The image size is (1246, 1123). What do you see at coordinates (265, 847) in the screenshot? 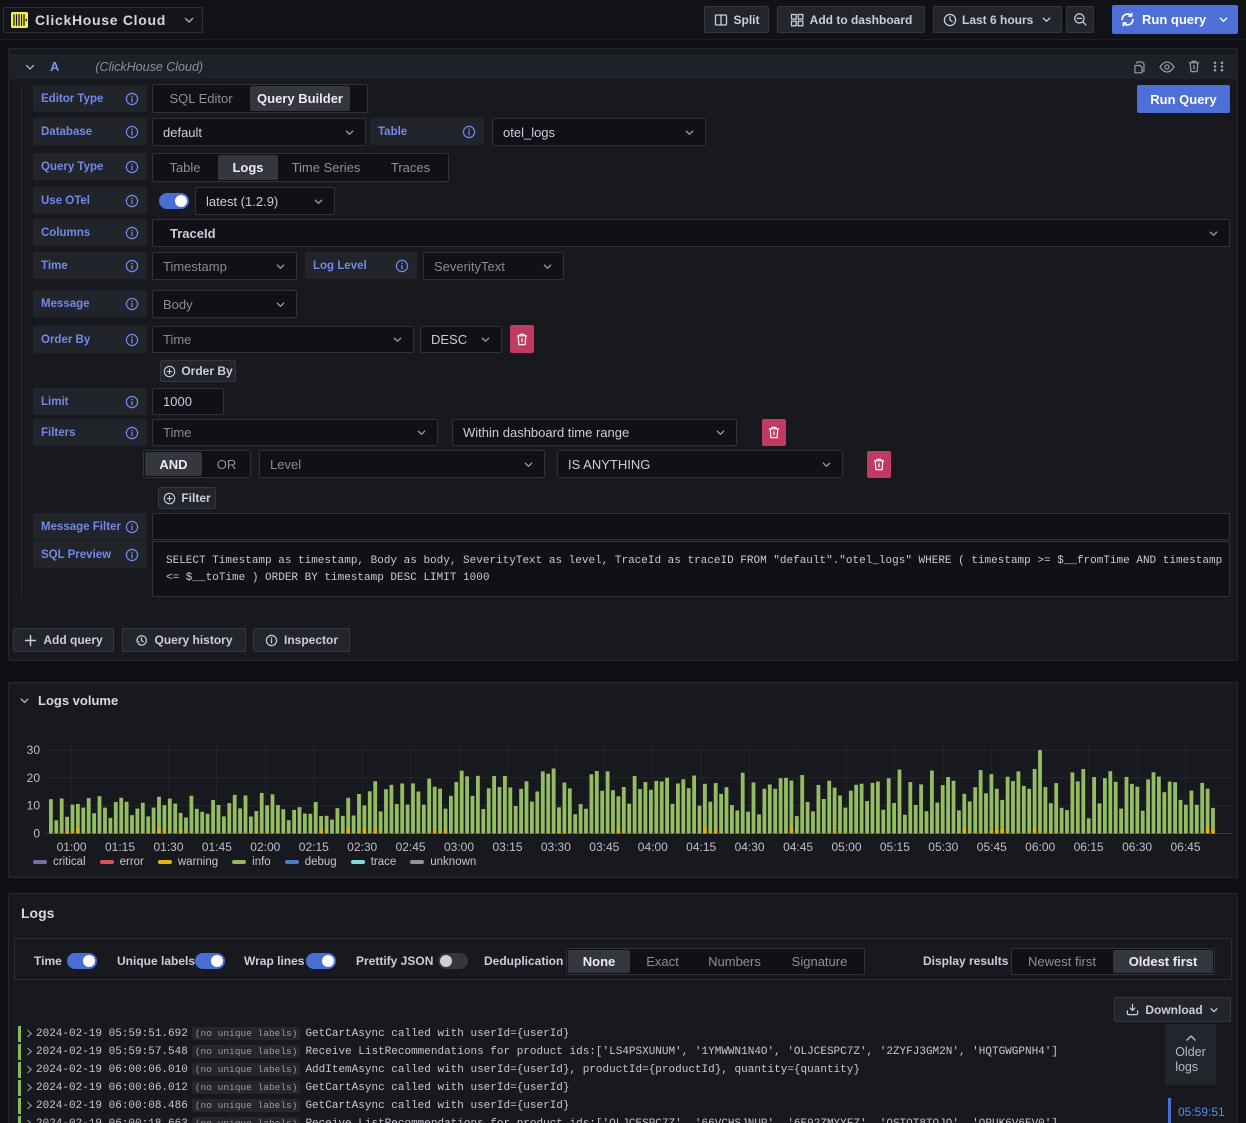
I see `svg-text: 02:00` at bounding box center [265, 847].